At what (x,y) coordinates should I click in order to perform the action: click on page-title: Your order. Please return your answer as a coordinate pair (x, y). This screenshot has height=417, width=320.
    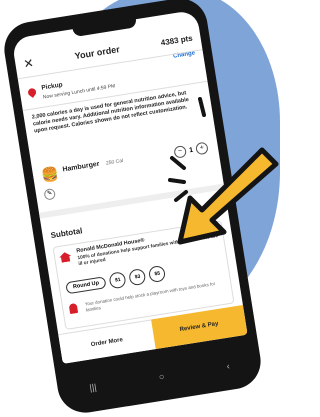
    Looking at the image, I should click on (97, 53).